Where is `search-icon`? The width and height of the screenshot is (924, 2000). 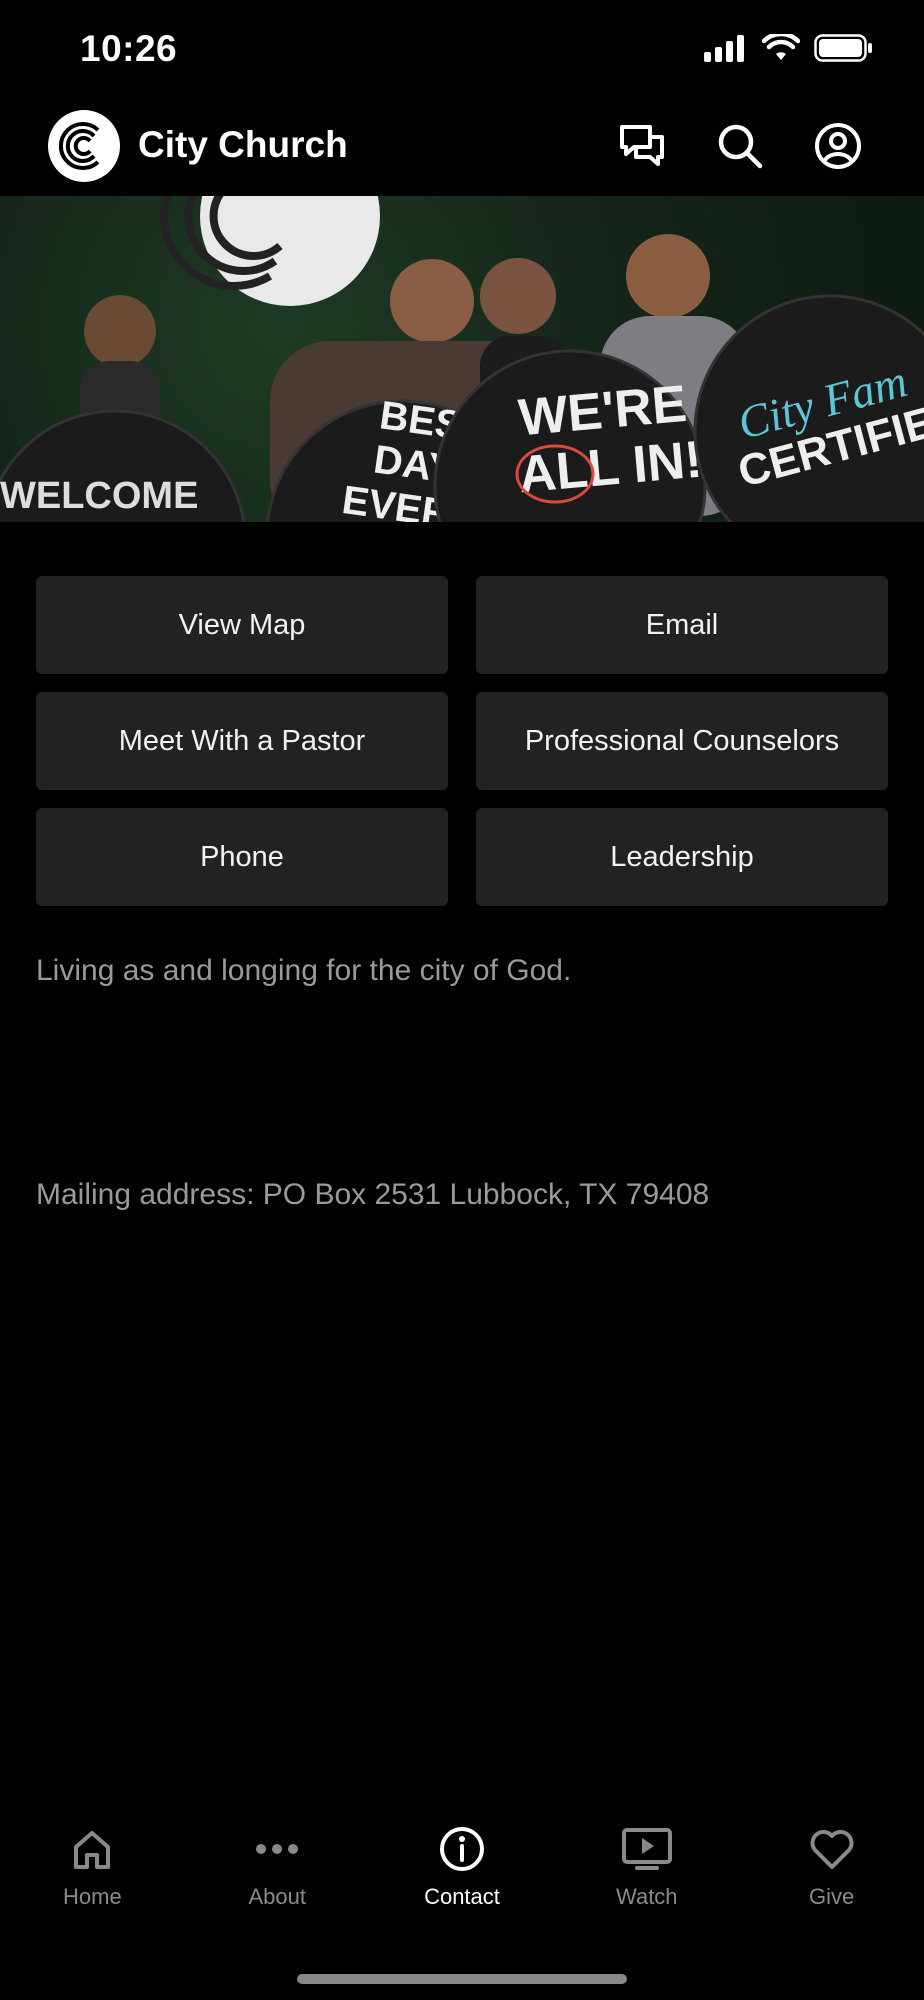
search-icon is located at coordinates (740, 146).